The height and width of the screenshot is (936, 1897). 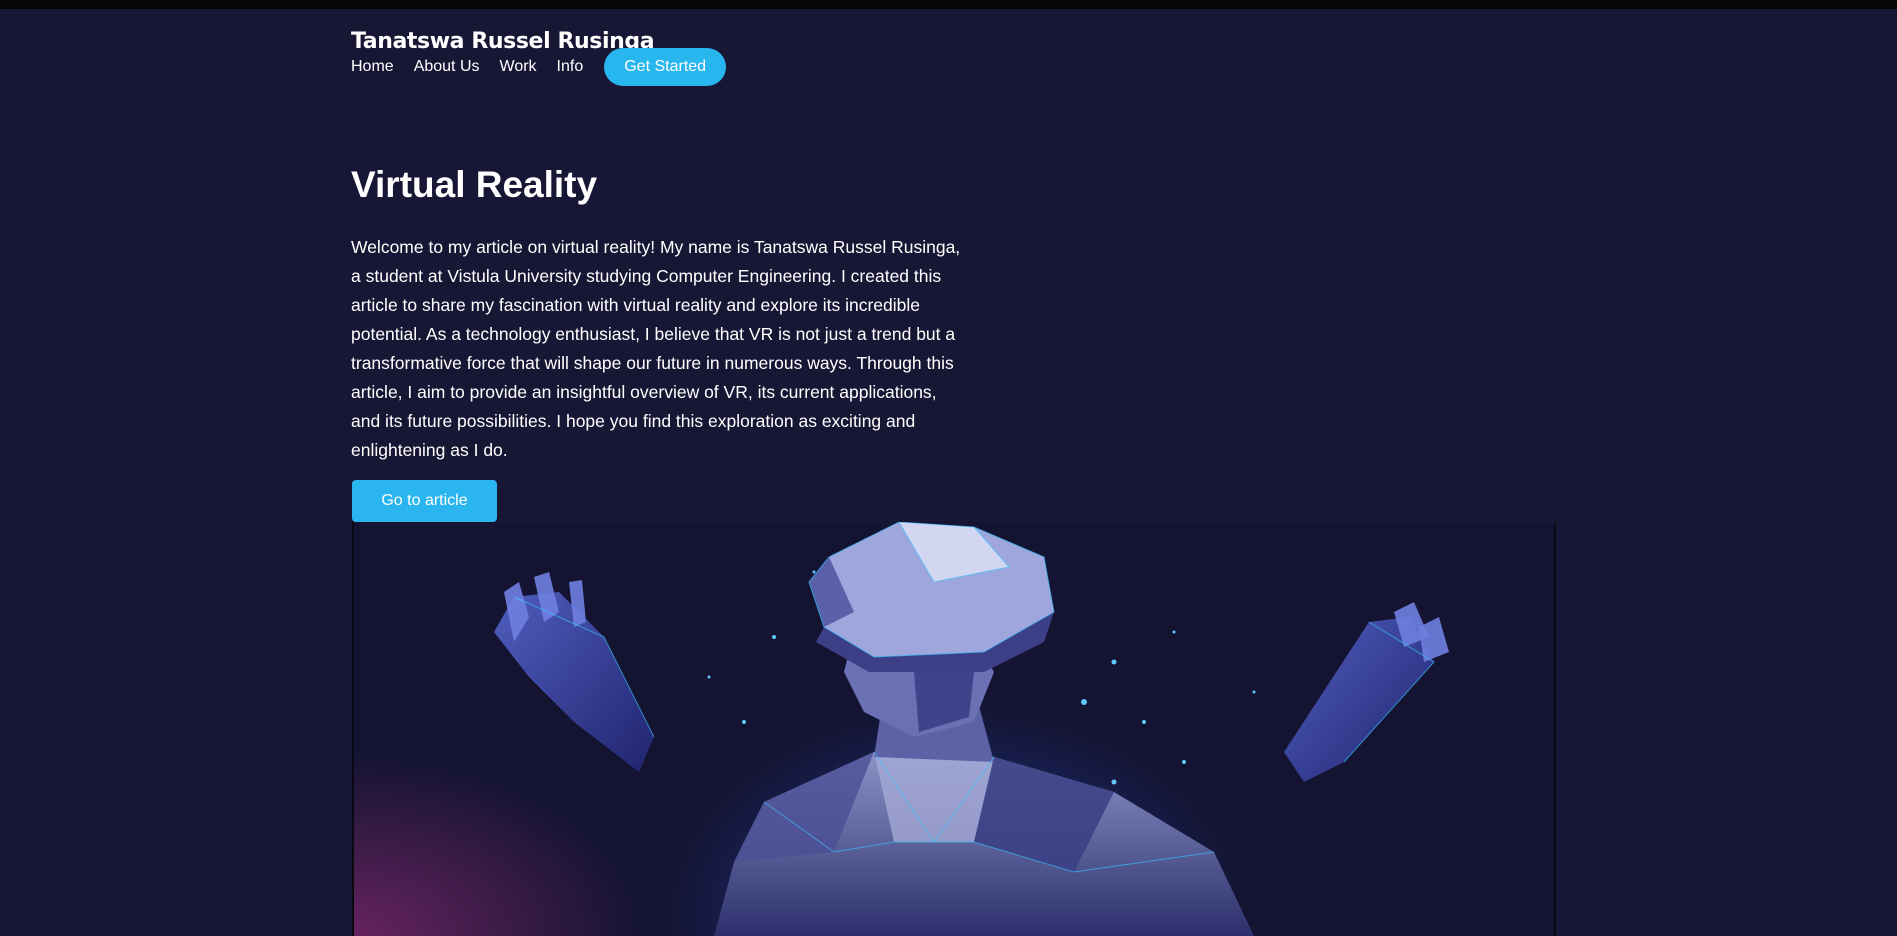 I want to click on get-started-button: Get Started, so click(x=665, y=67).